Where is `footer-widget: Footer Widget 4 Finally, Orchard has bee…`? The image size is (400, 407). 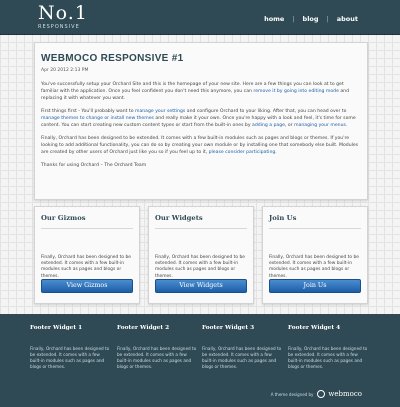 footer-widget: Footer Widget 4 Finally, Orchard has bee… is located at coordinates (328, 347).